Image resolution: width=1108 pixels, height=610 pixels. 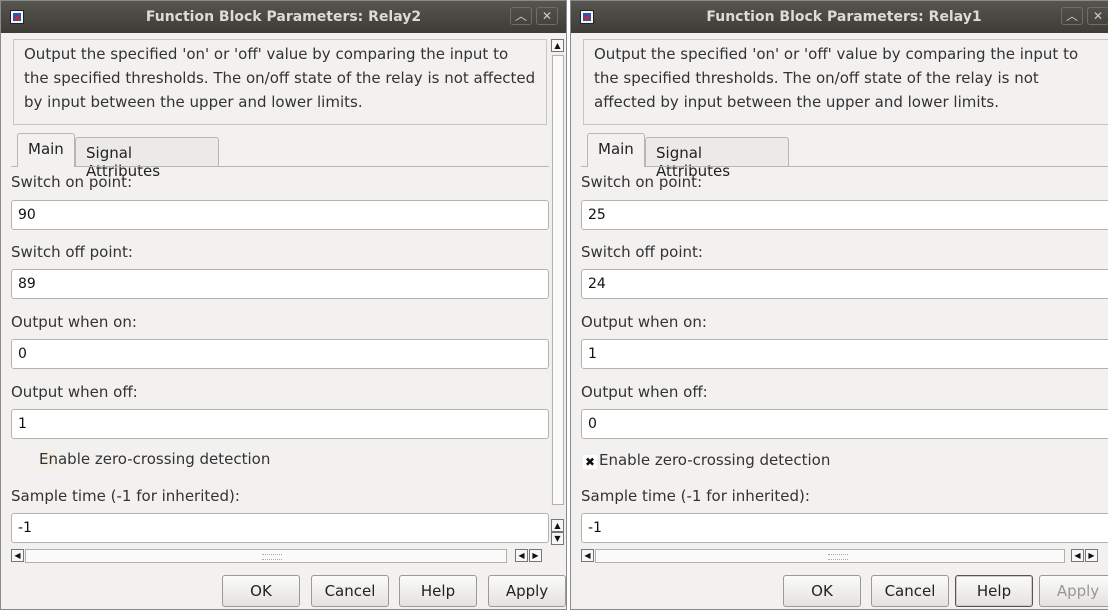 What do you see at coordinates (844, 424) in the screenshot?
I see `output-off-field: 0` at bounding box center [844, 424].